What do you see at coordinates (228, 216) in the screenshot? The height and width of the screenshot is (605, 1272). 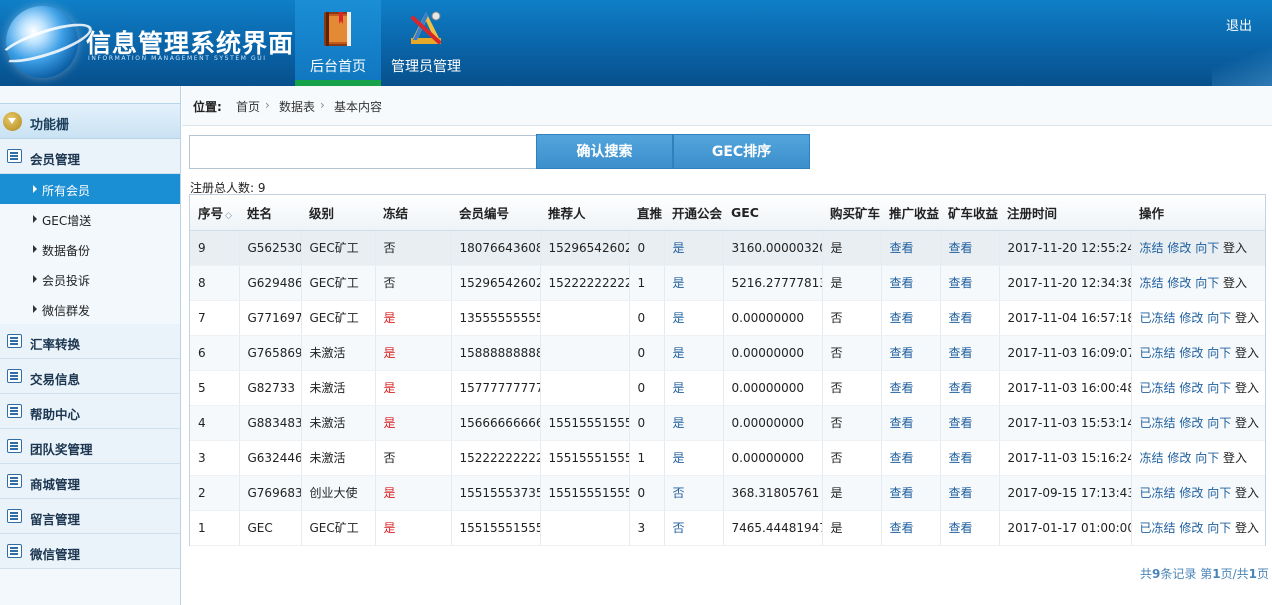 I see `sort-icon: ◇` at bounding box center [228, 216].